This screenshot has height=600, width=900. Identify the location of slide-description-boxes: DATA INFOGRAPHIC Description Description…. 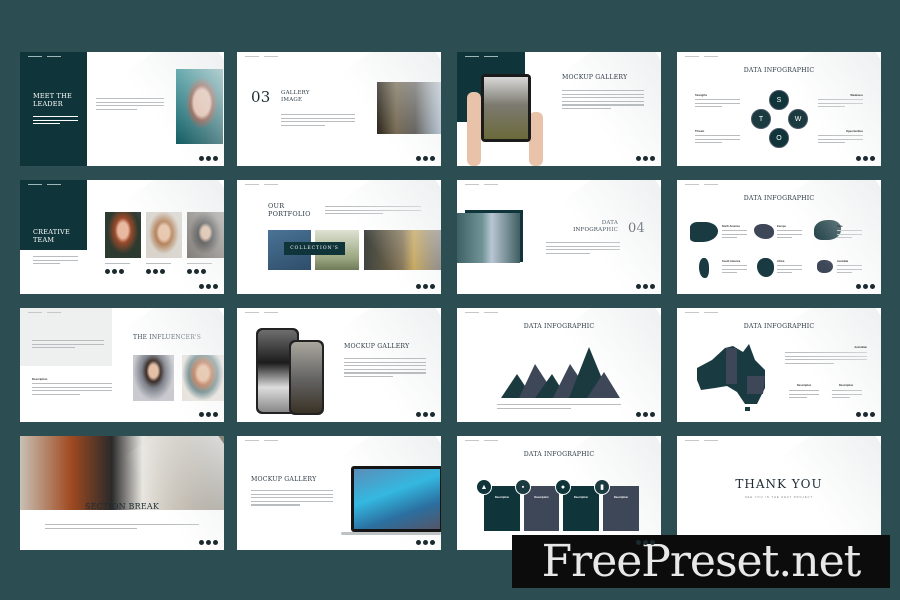
(559, 493).